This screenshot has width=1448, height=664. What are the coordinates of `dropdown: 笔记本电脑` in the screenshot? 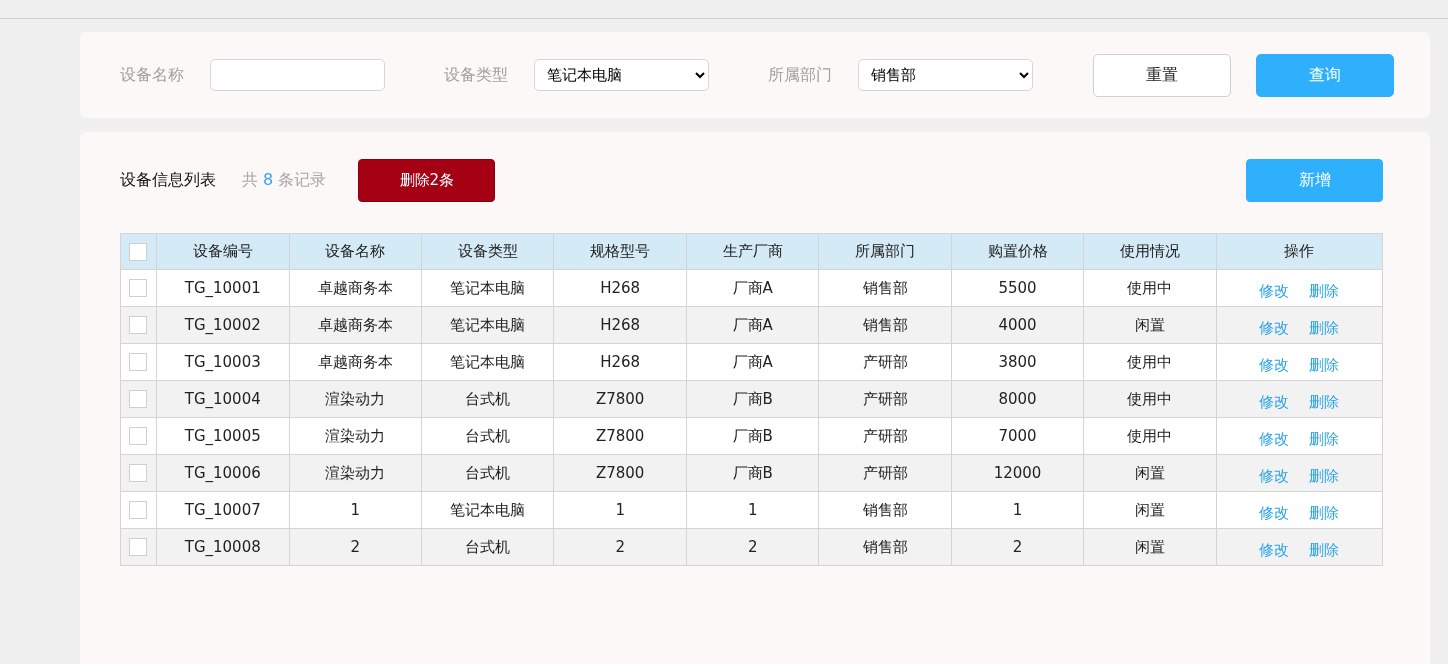 It's located at (621, 75).